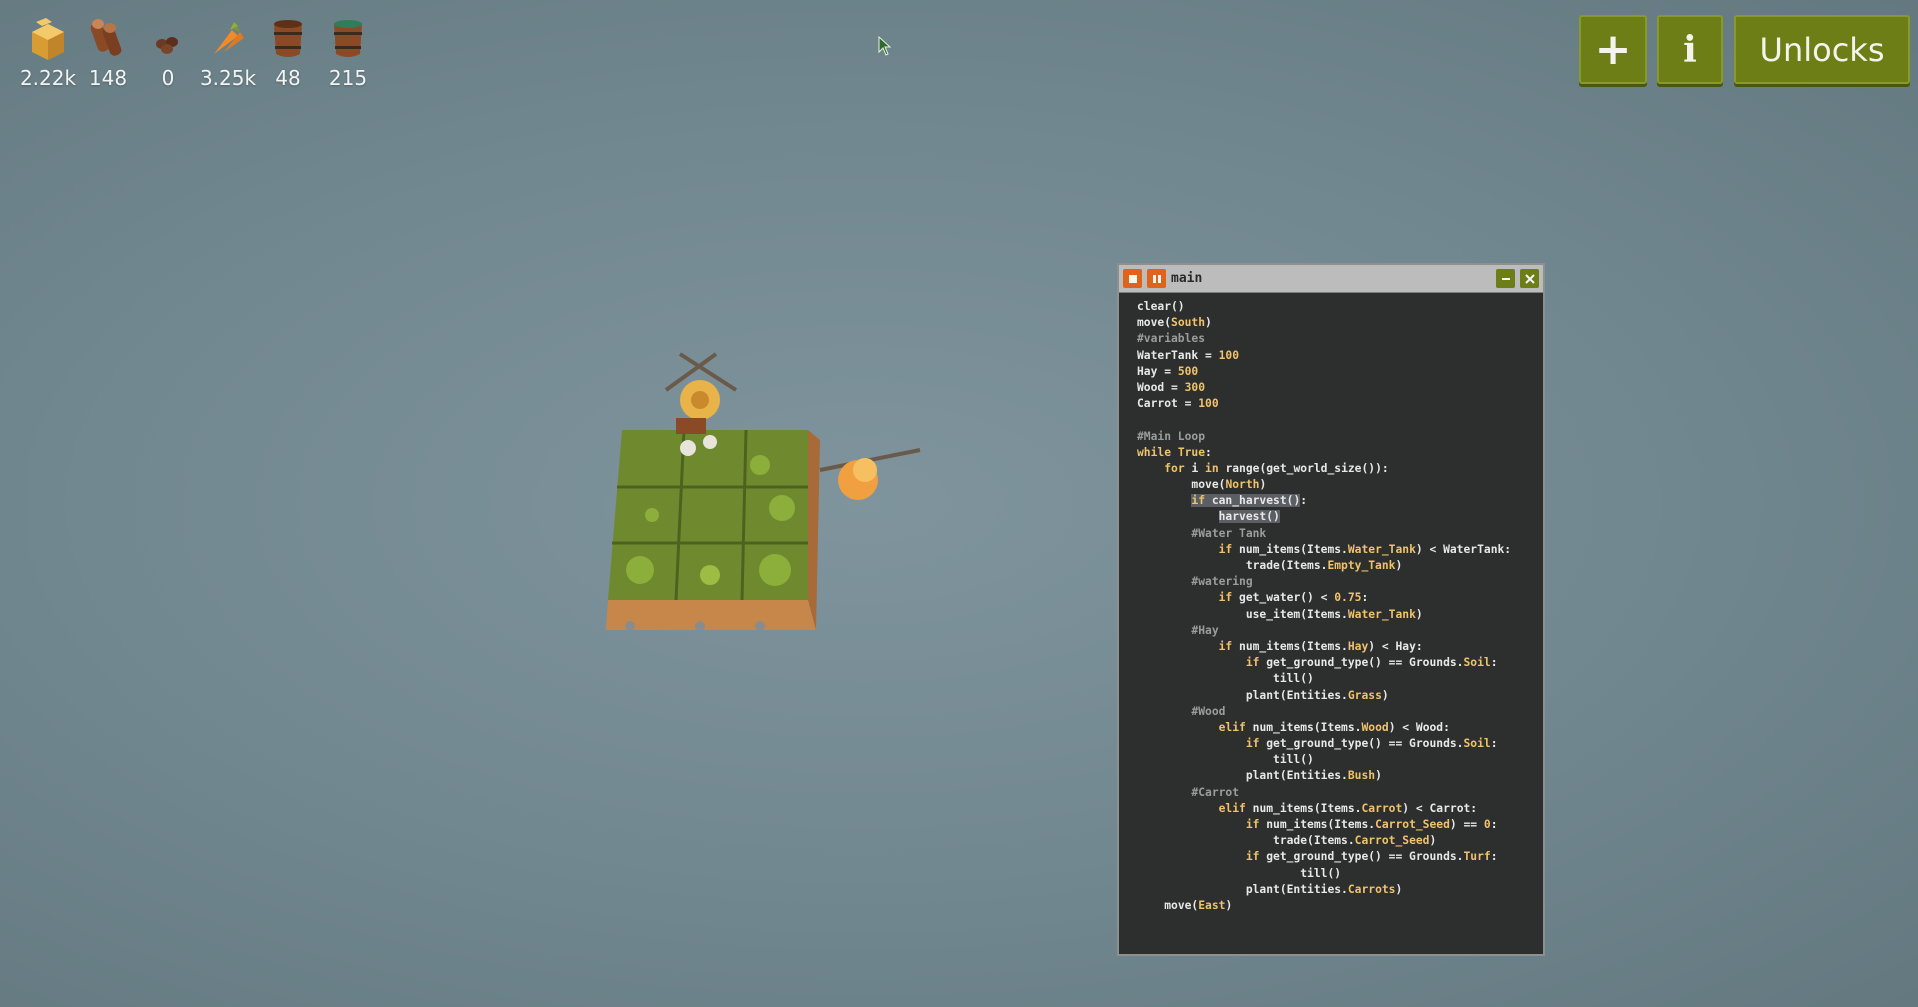 The image size is (1918, 1007). I want to click on code-window-titlebar: main, so click(1331, 279).